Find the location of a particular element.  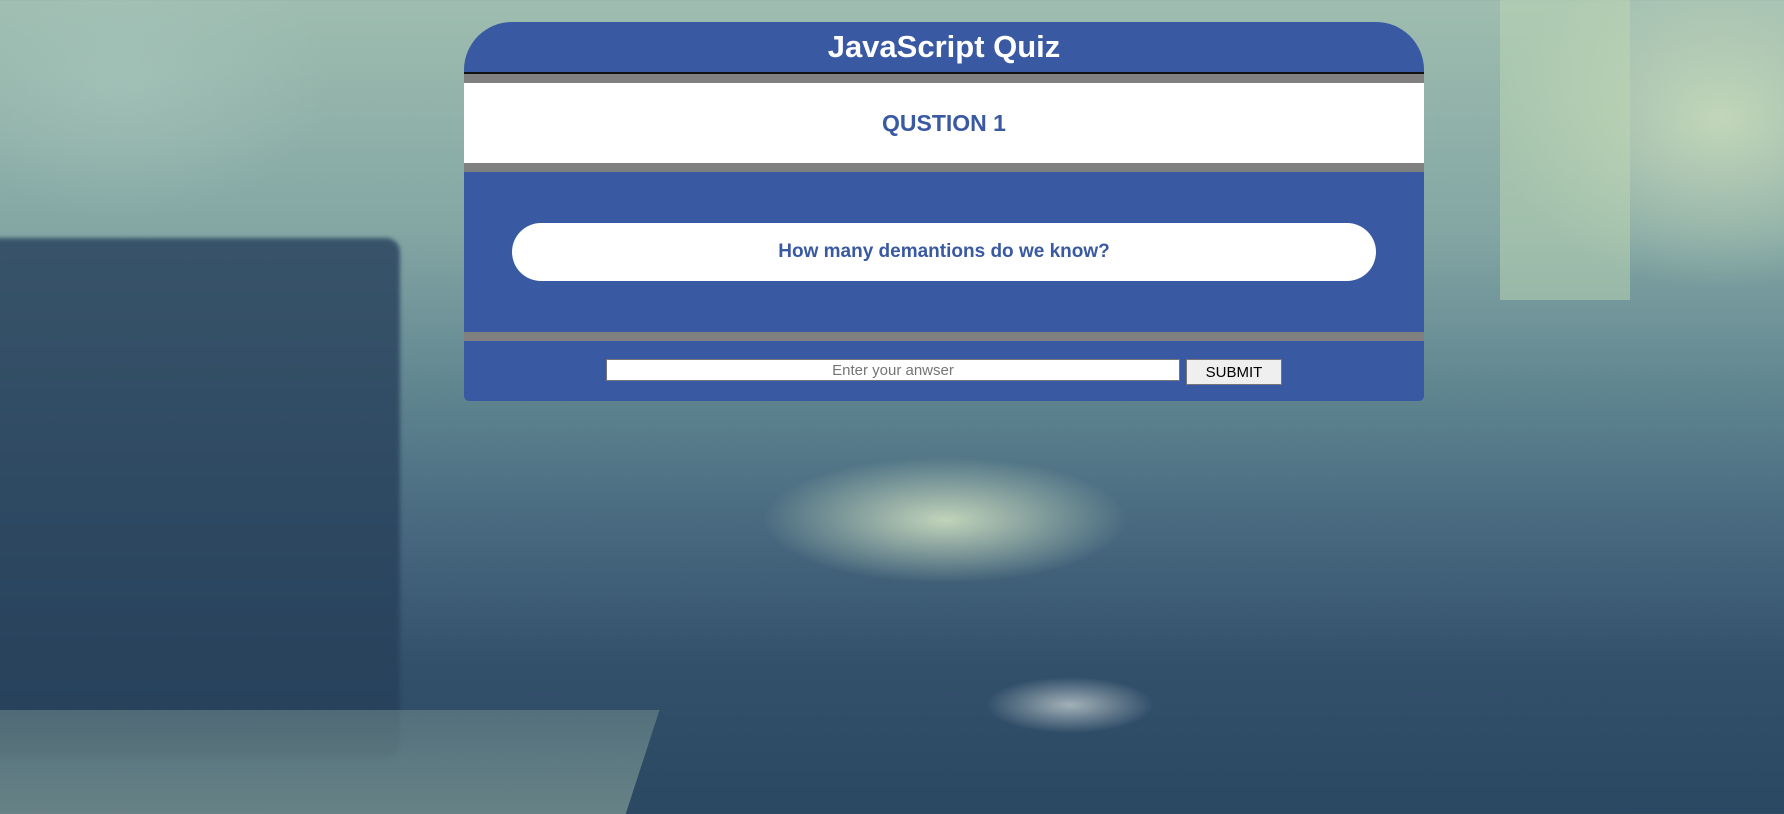

question-number-bar: QUSTION 1 is located at coordinates (944, 123).